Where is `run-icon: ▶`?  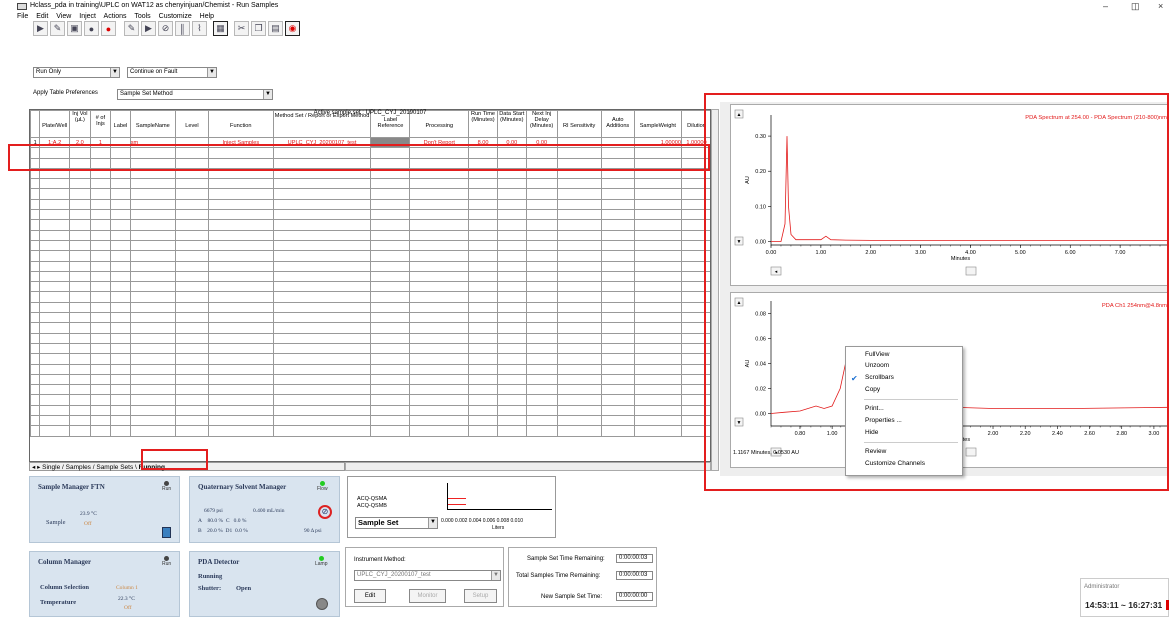 run-icon: ▶ is located at coordinates (40, 28).